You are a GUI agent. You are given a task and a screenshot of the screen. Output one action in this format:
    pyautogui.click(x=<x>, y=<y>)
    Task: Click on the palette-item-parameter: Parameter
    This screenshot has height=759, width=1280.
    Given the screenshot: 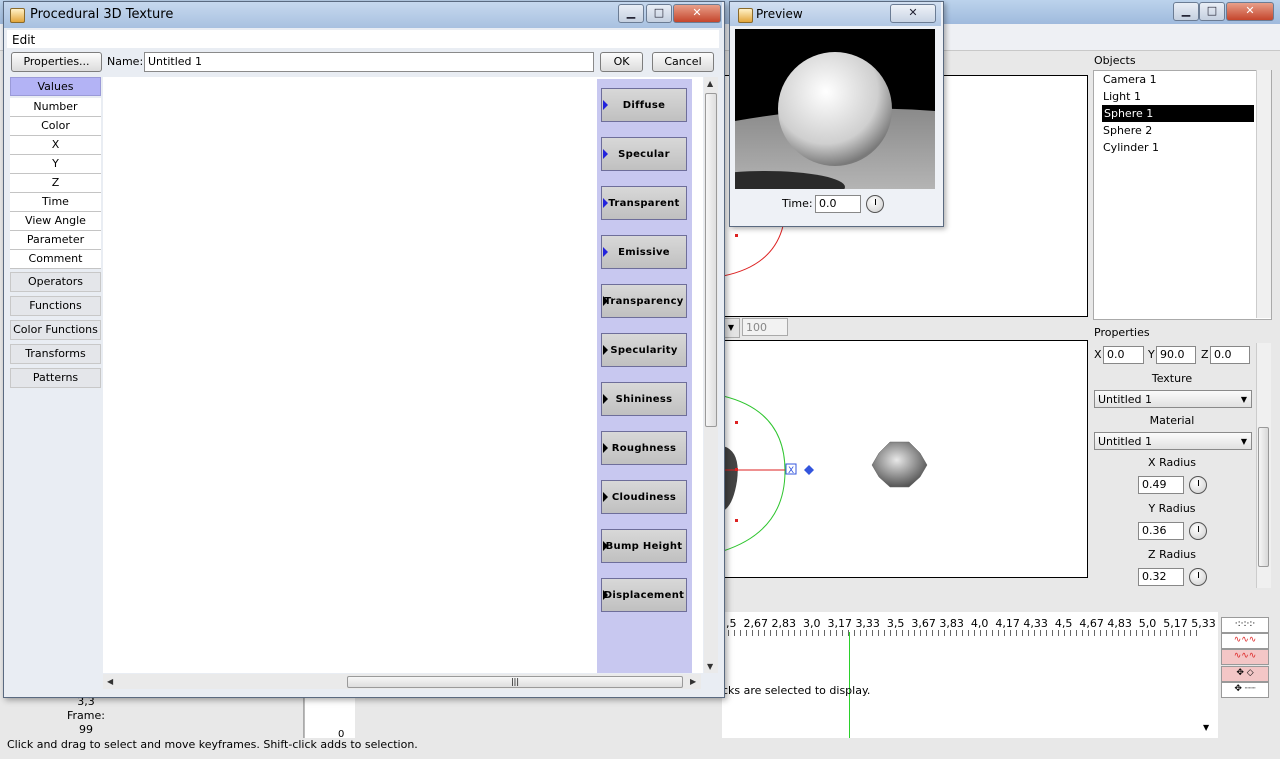 What is the action you would take?
    pyautogui.click(x=55, y=240)
    